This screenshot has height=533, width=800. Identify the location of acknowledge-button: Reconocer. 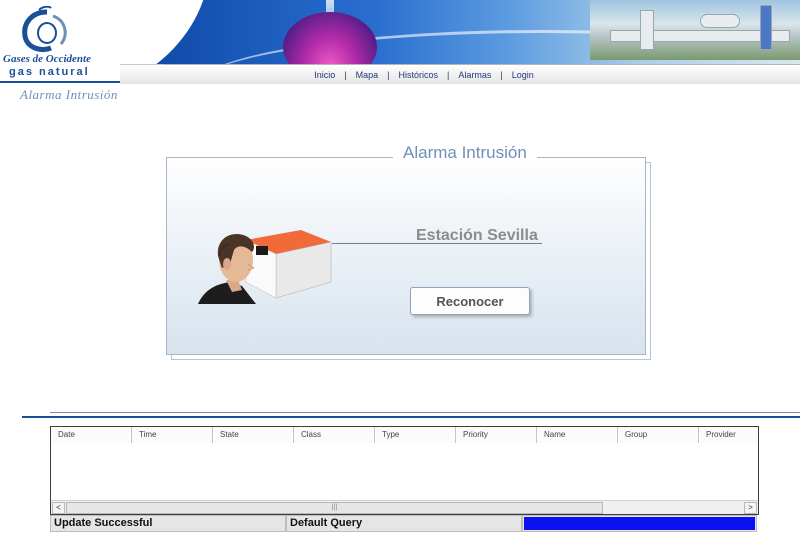
(470, 301).